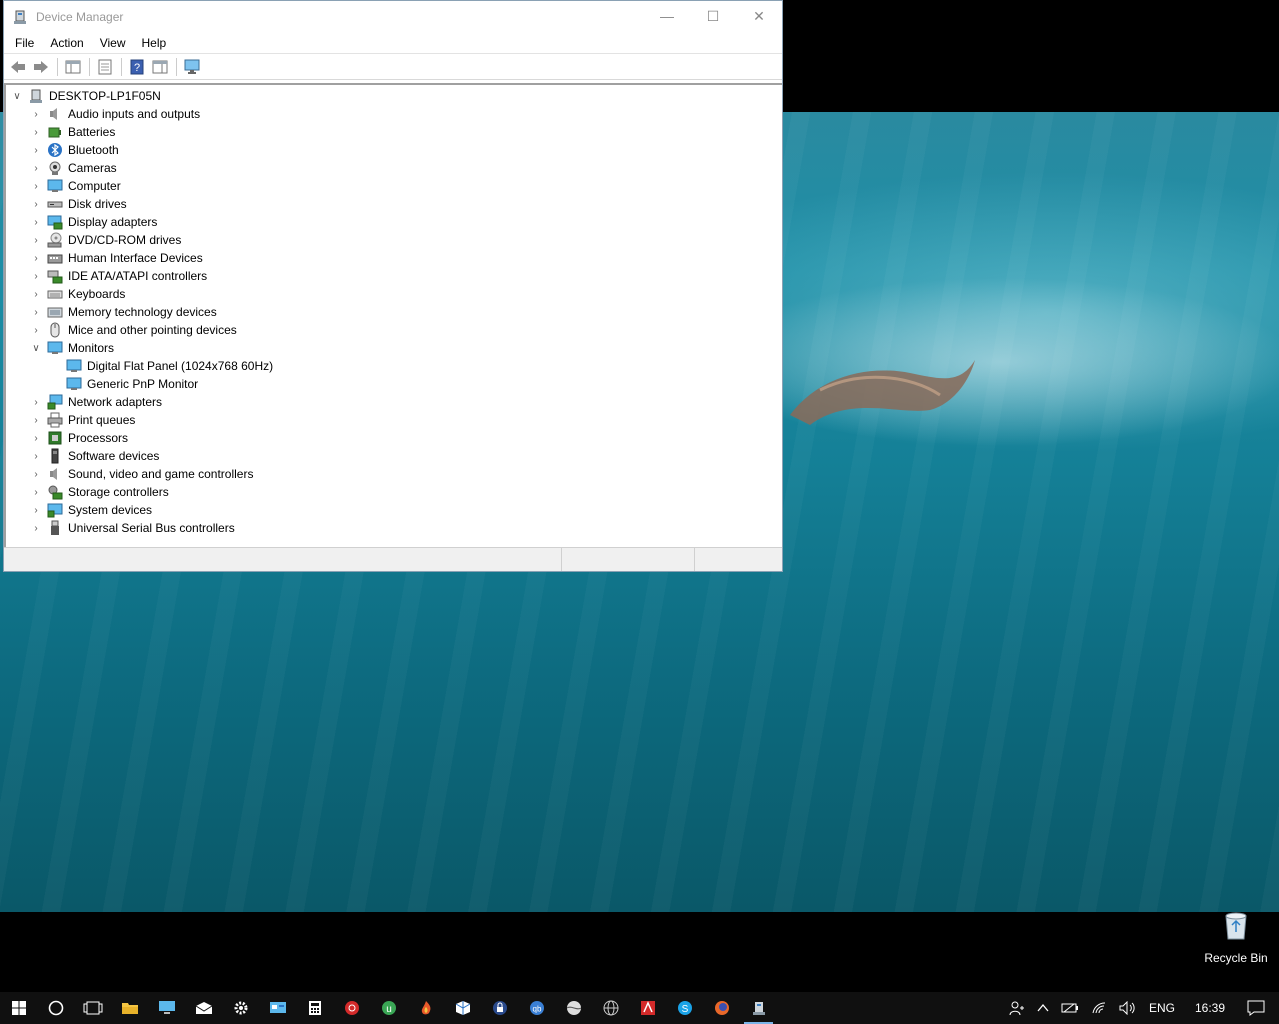 The width and height of the screenshot is (1279, 1024). I want to click on title-bar: Device Manager — ☐ ✕, so click(393, 16).